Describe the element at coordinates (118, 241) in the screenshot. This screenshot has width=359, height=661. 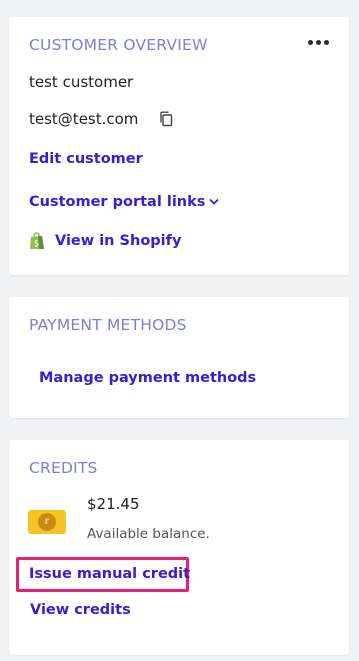
I see `view-in-shopify-link: View in Shopify` at that location.